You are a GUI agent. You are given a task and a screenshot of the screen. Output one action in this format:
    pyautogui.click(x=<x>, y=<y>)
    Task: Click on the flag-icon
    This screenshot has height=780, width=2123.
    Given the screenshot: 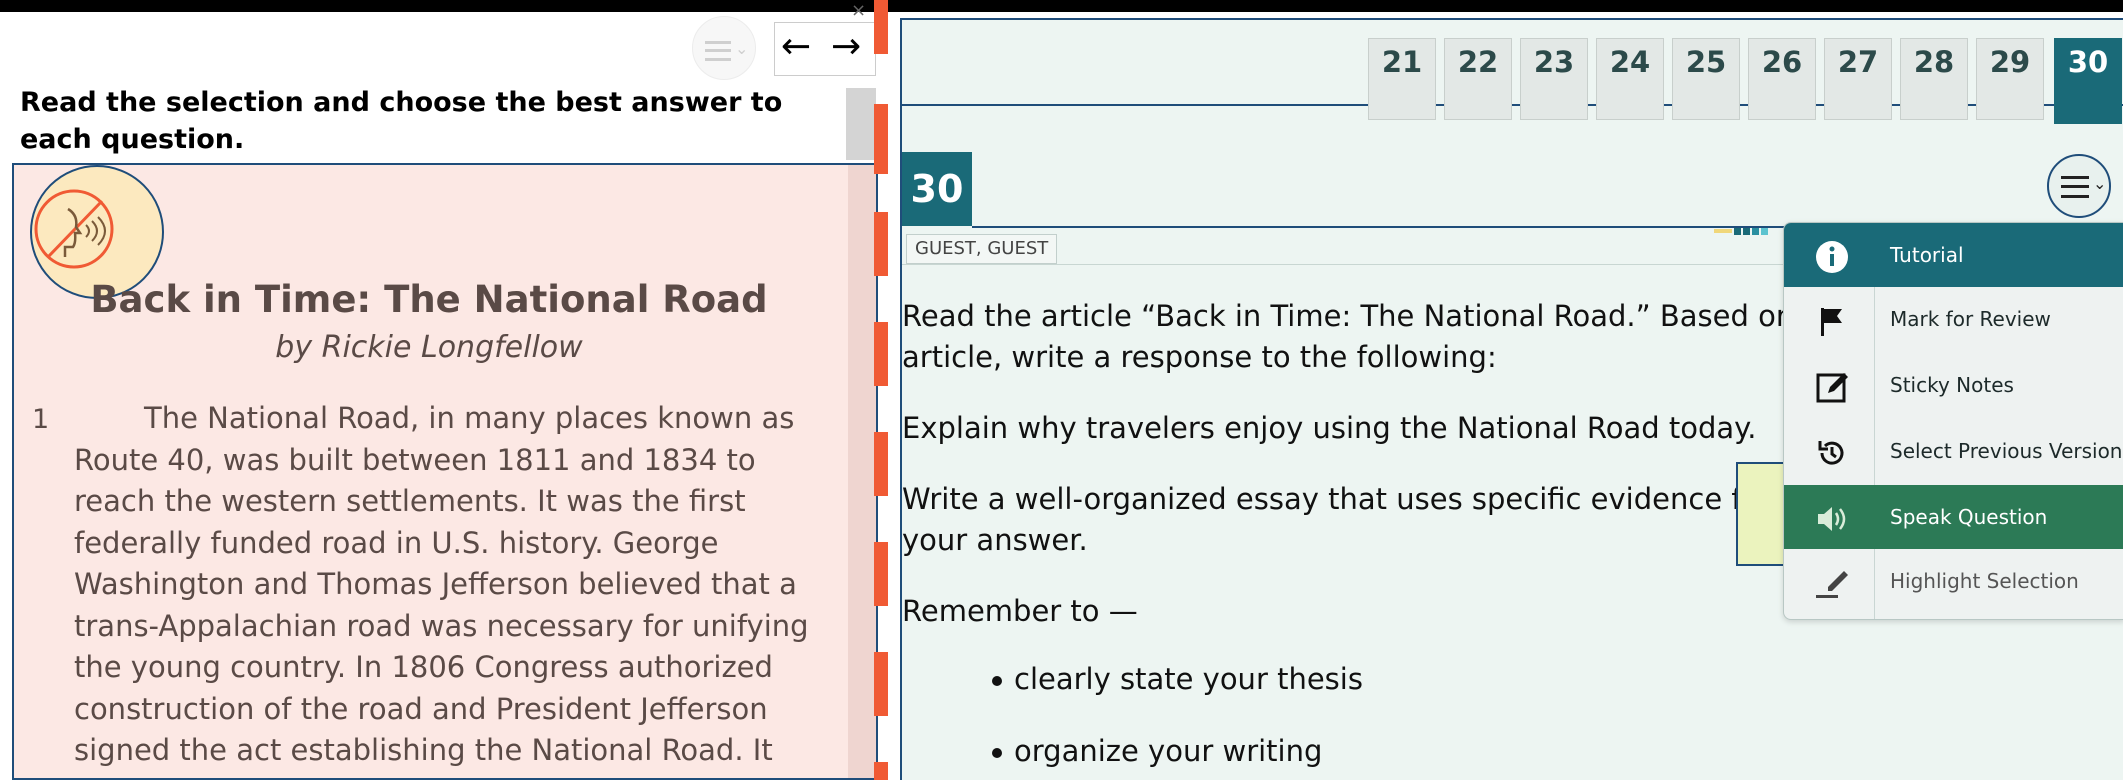 What is the action you would take?
    pyautogui.click(x=1831, y=322)
    